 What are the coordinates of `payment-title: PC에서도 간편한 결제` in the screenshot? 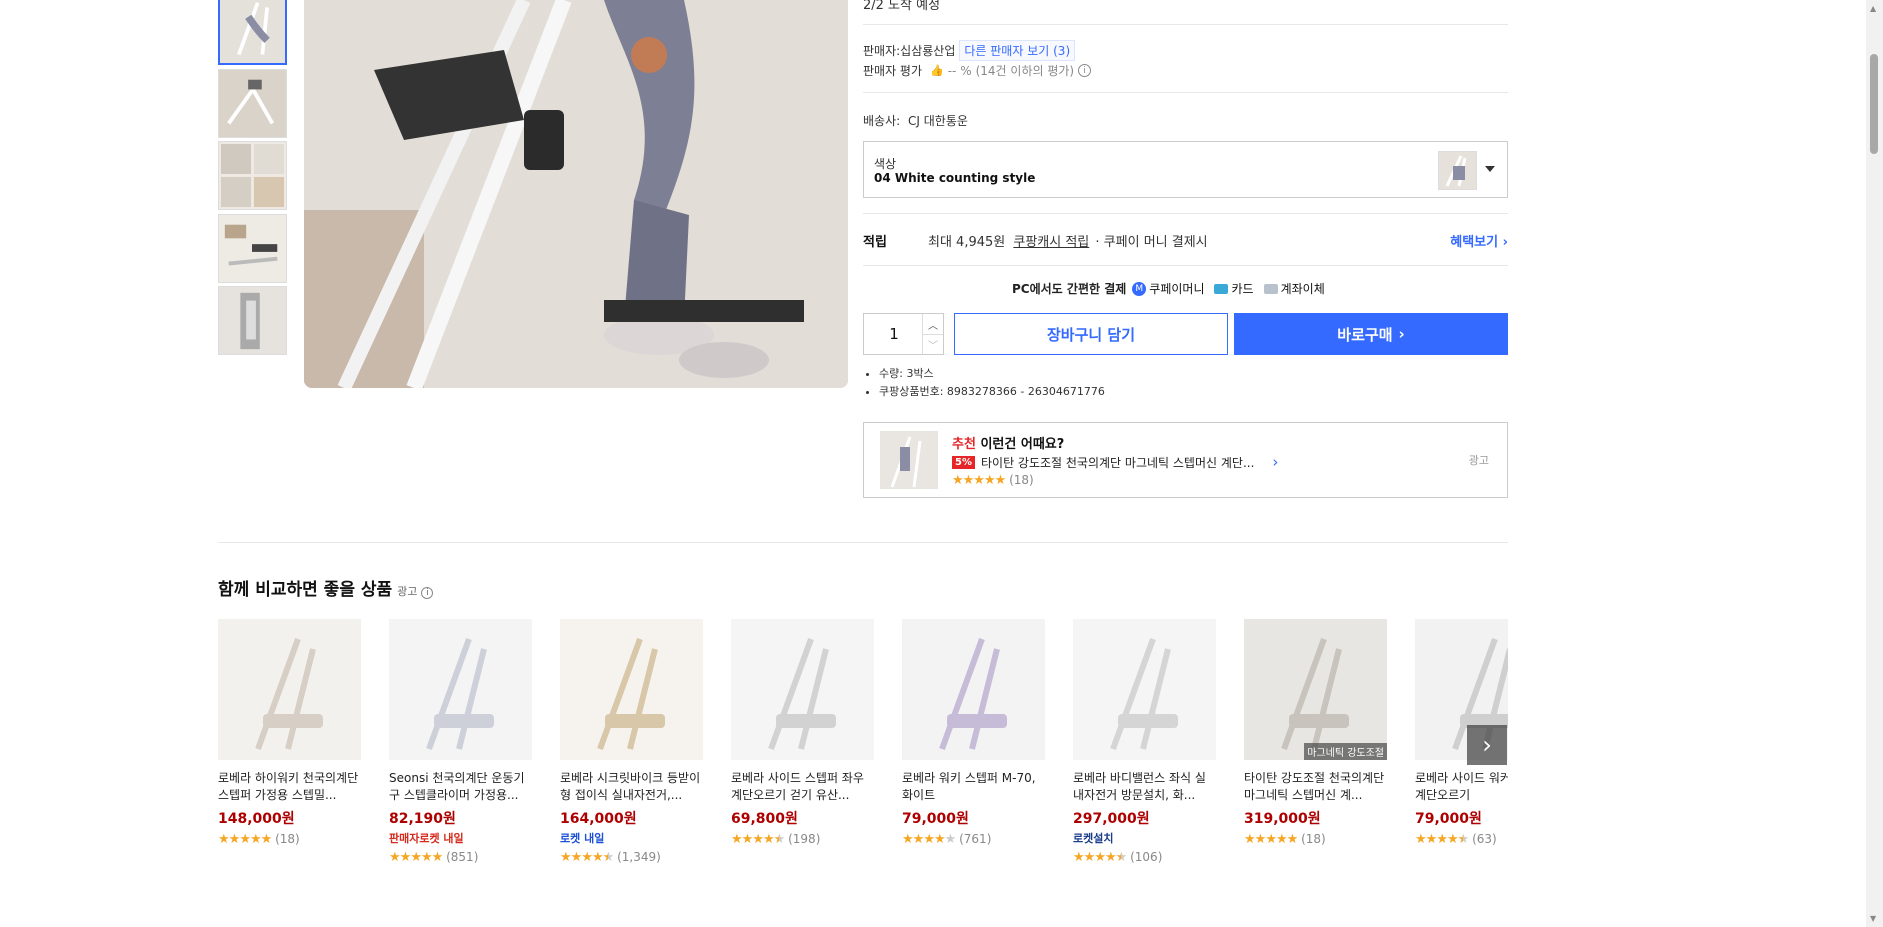 It's located at (1069, 289).